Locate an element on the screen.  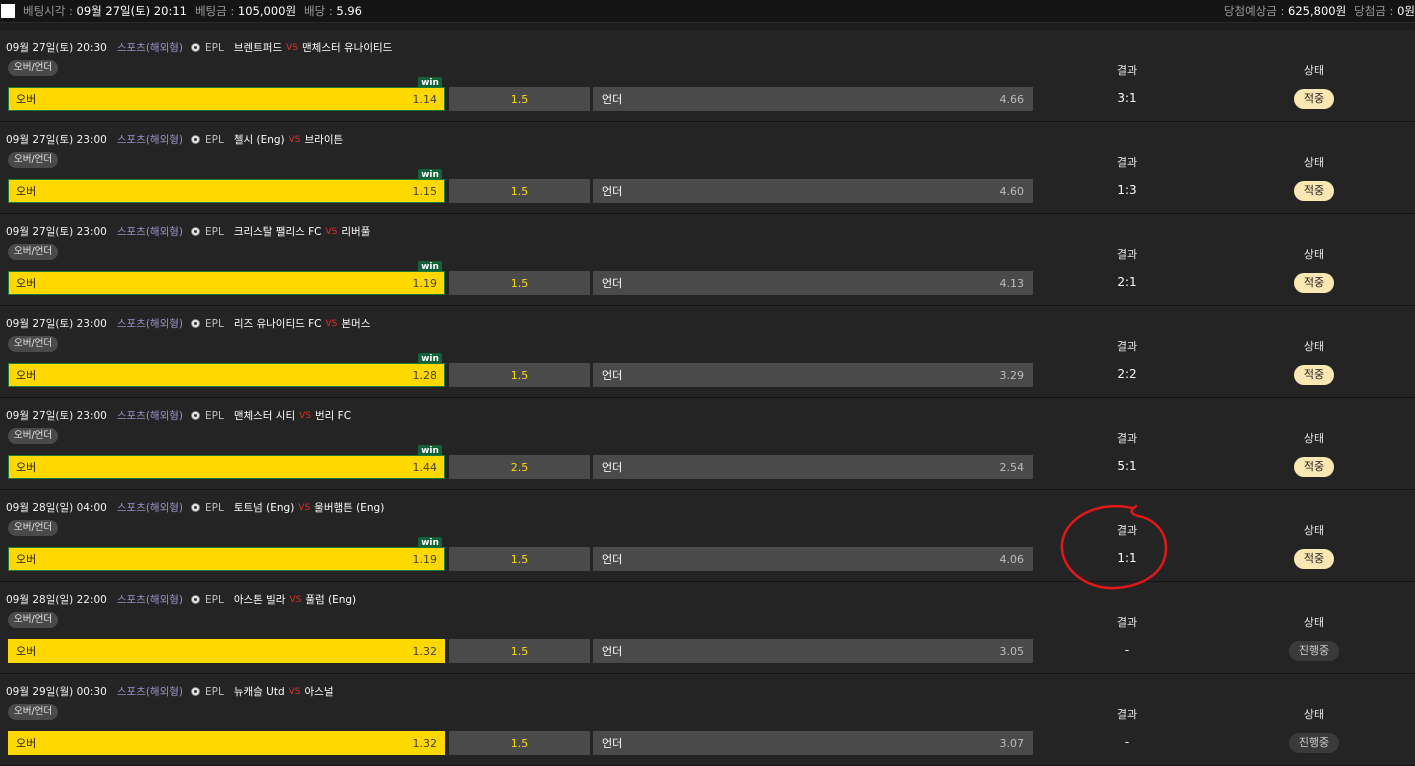
under-odds: 3.29 is located at coordinates (1012, 375).